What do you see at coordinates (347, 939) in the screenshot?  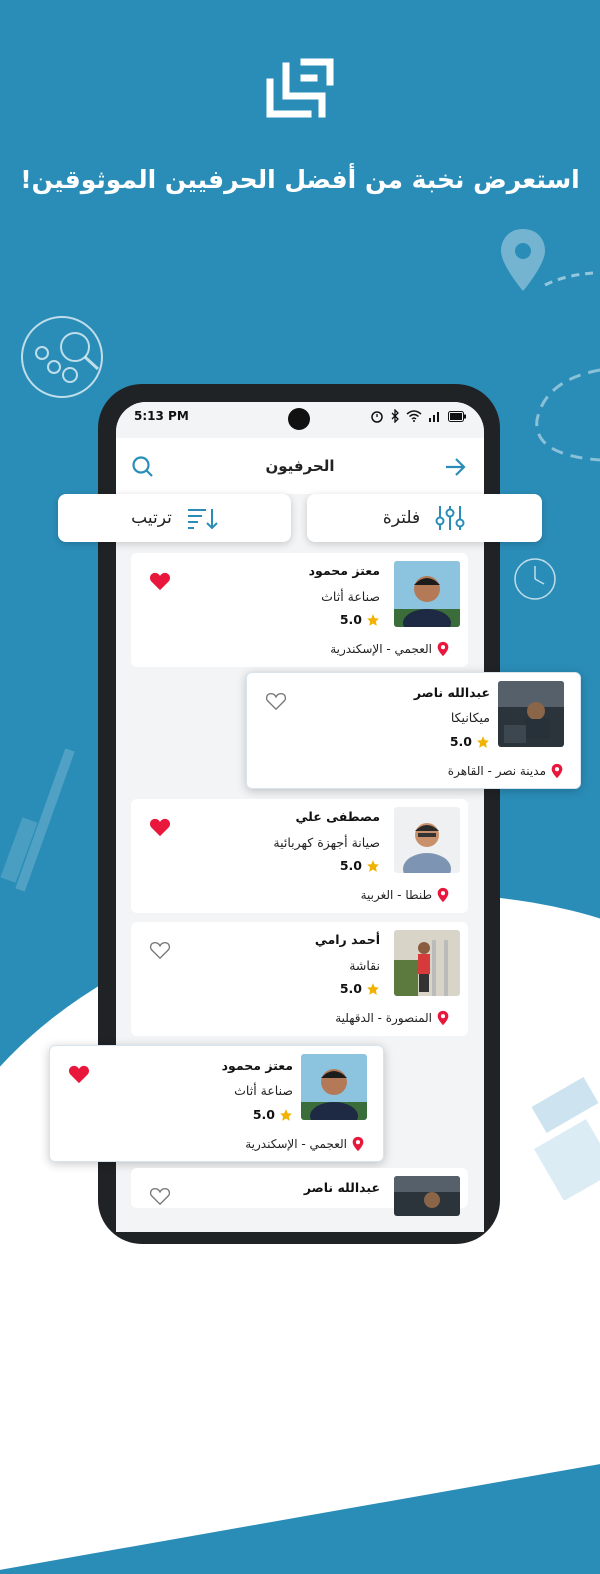 I see `craftsman-name: أحمد رامي` at bounding box center [347, 939].